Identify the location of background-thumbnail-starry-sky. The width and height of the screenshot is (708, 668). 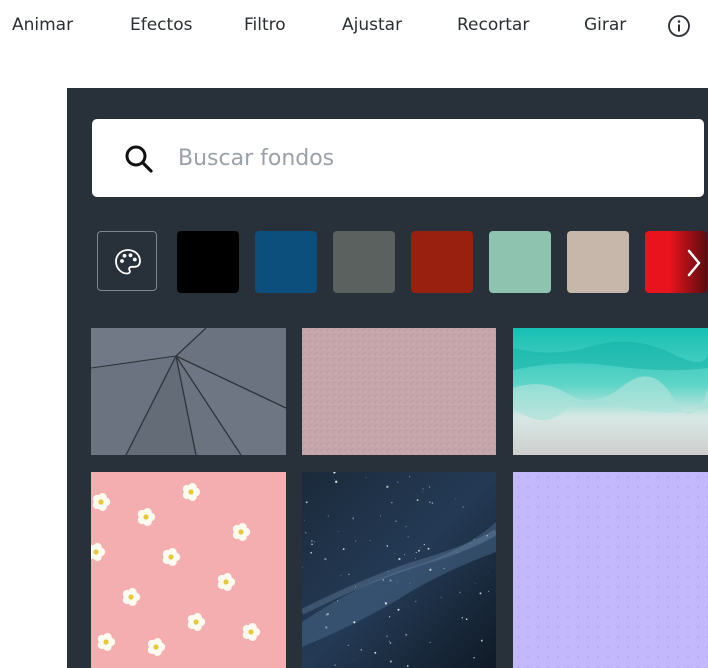
(399, 570).